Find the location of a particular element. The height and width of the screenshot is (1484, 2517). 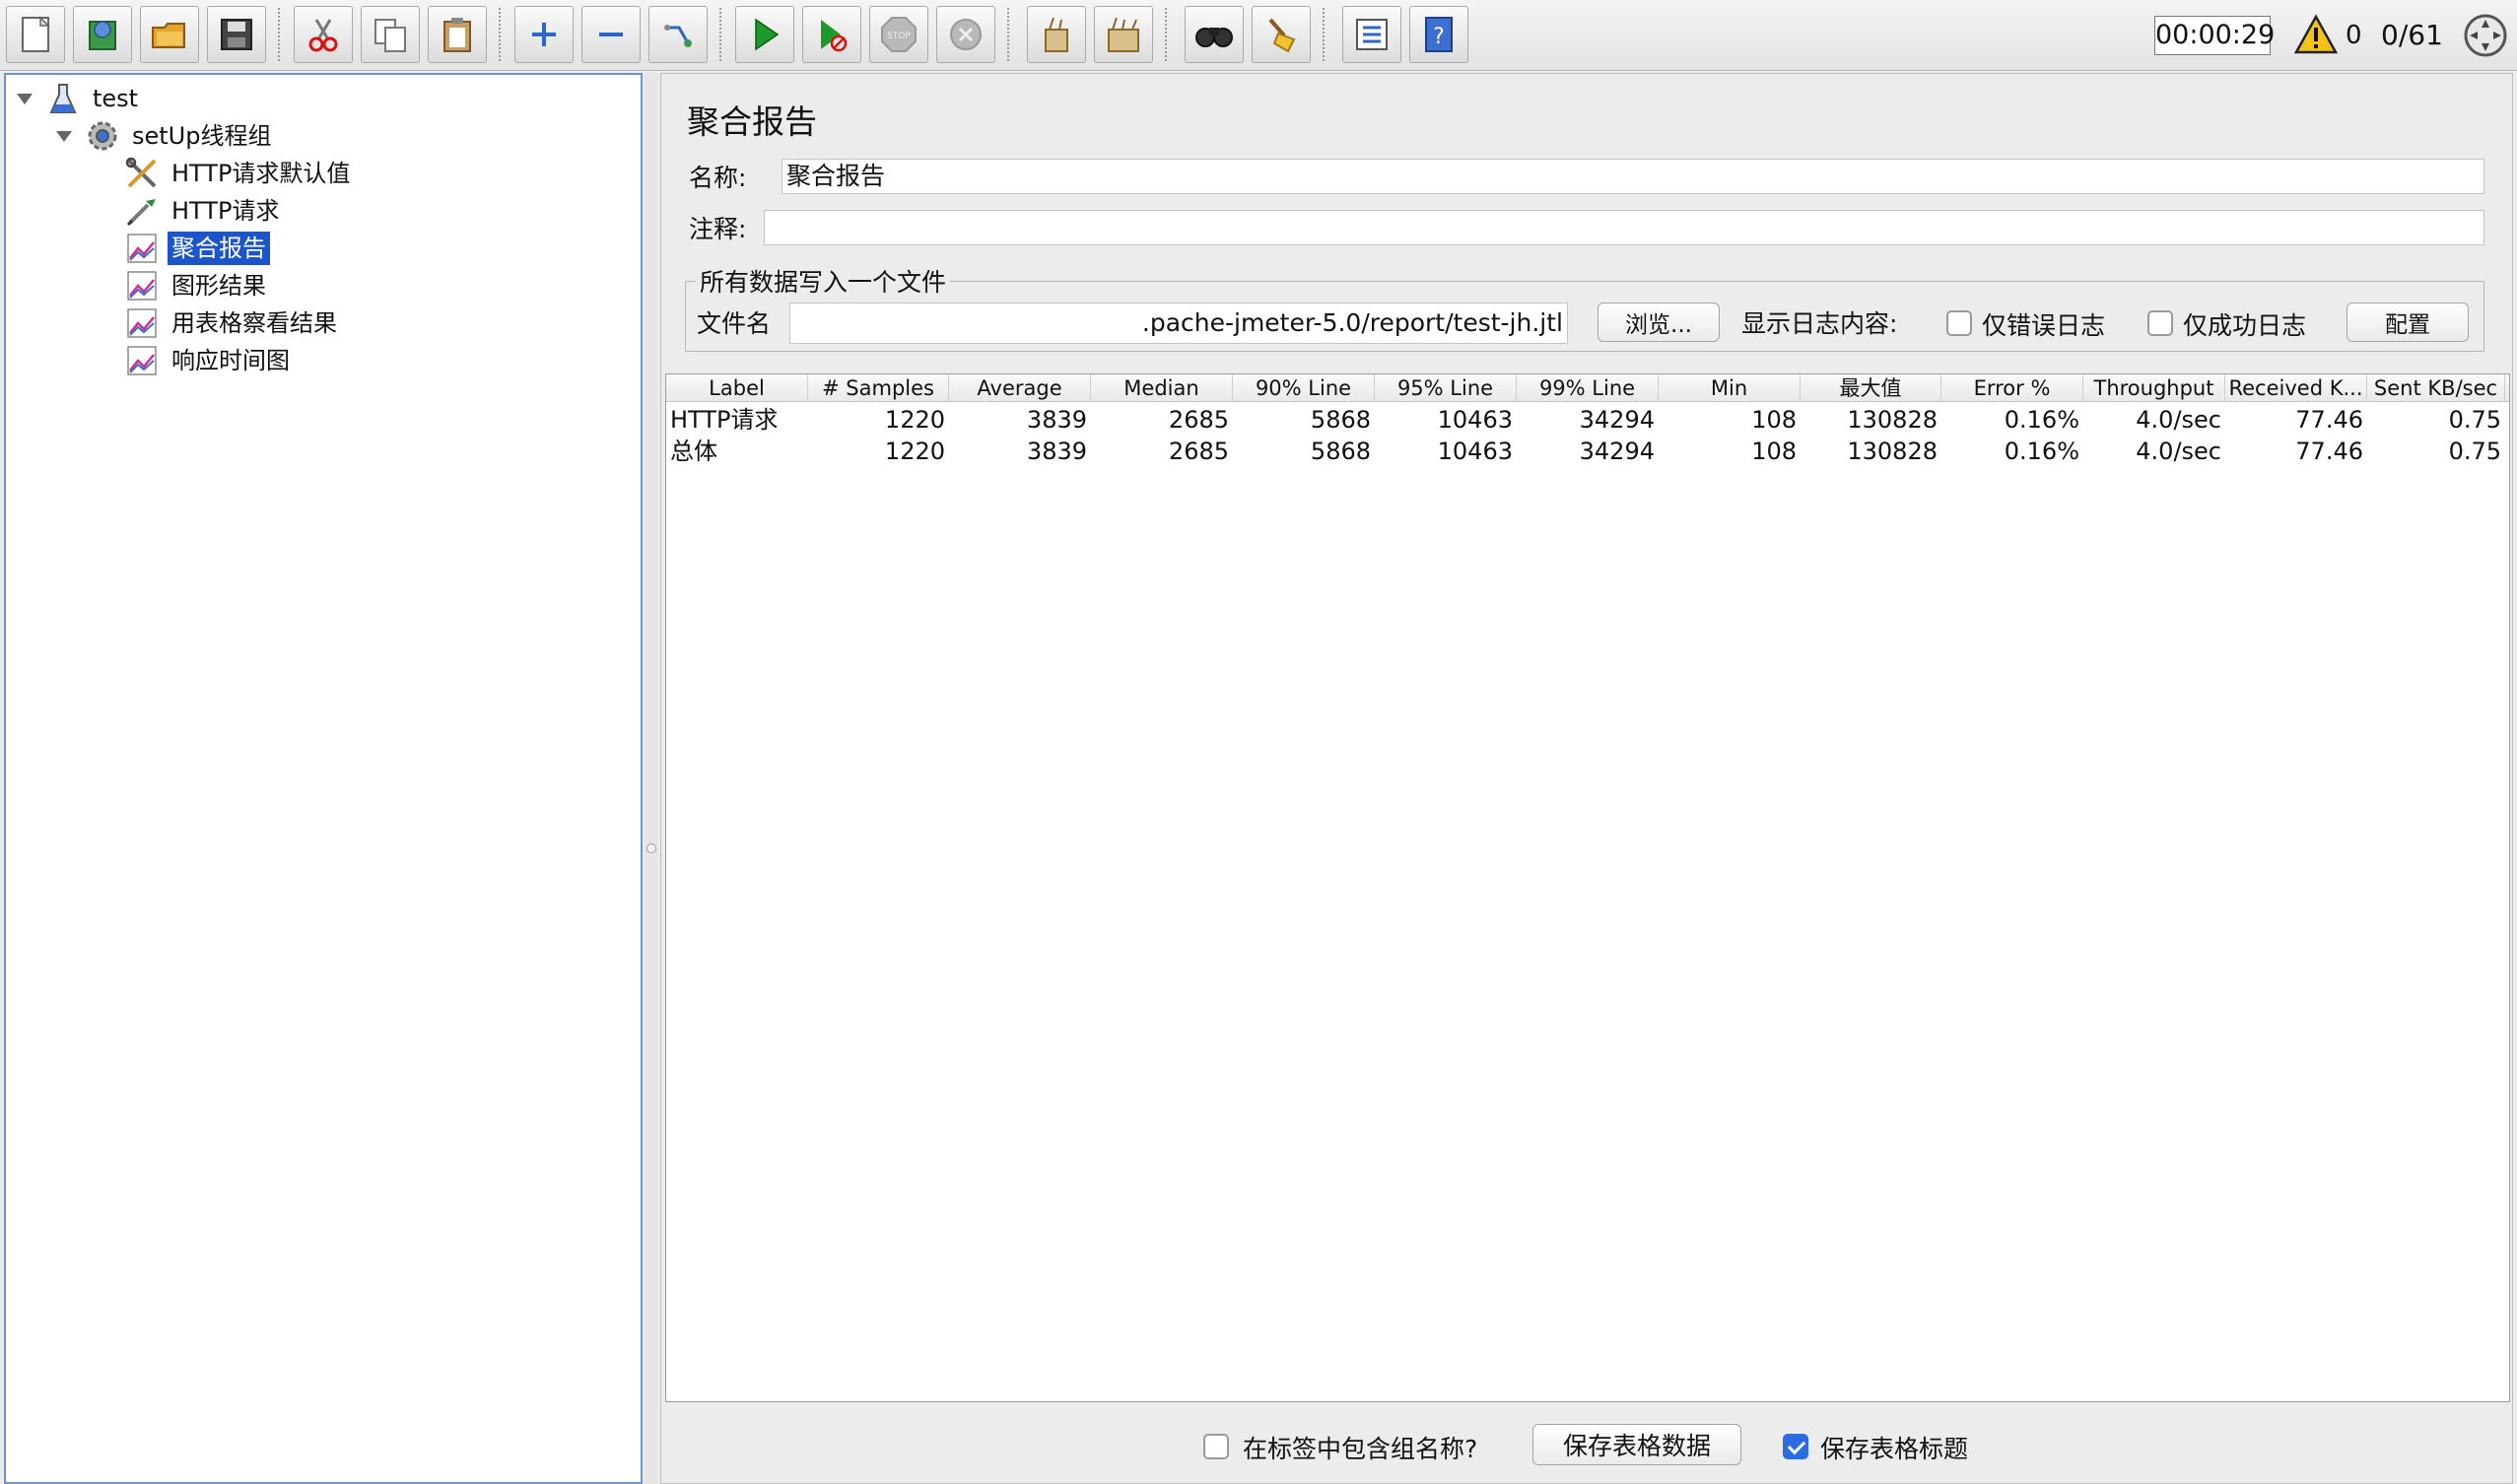

tree-item-label: test is located at coordinates (116, 98).